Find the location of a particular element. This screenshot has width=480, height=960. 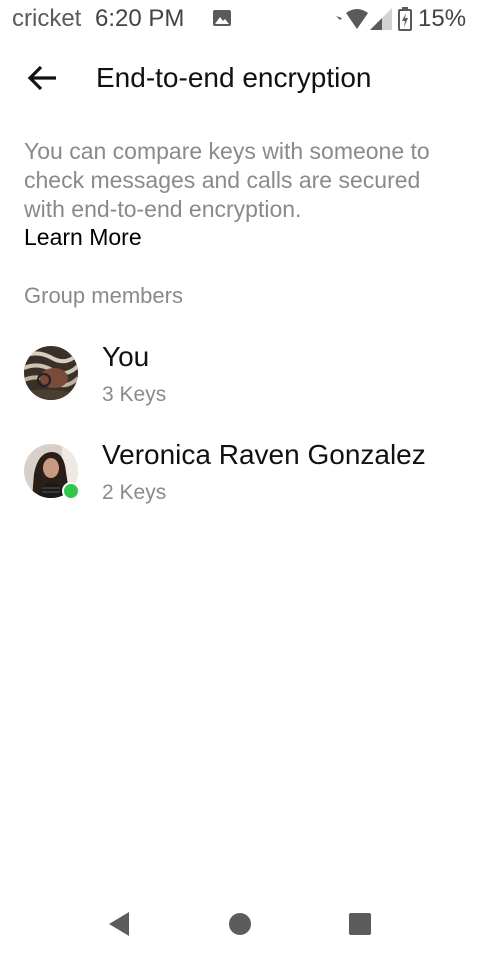

group-members-header: Group members is located at coordinates (103, 295).